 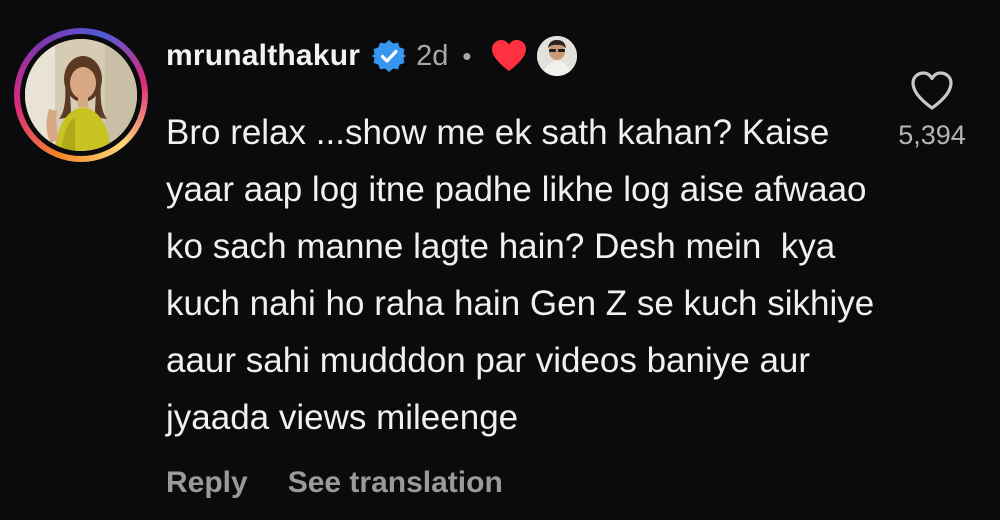 I want to click on comment-text-line: ko sach manne lagte hain? Desh mein kya, so click(x=501, y=246).